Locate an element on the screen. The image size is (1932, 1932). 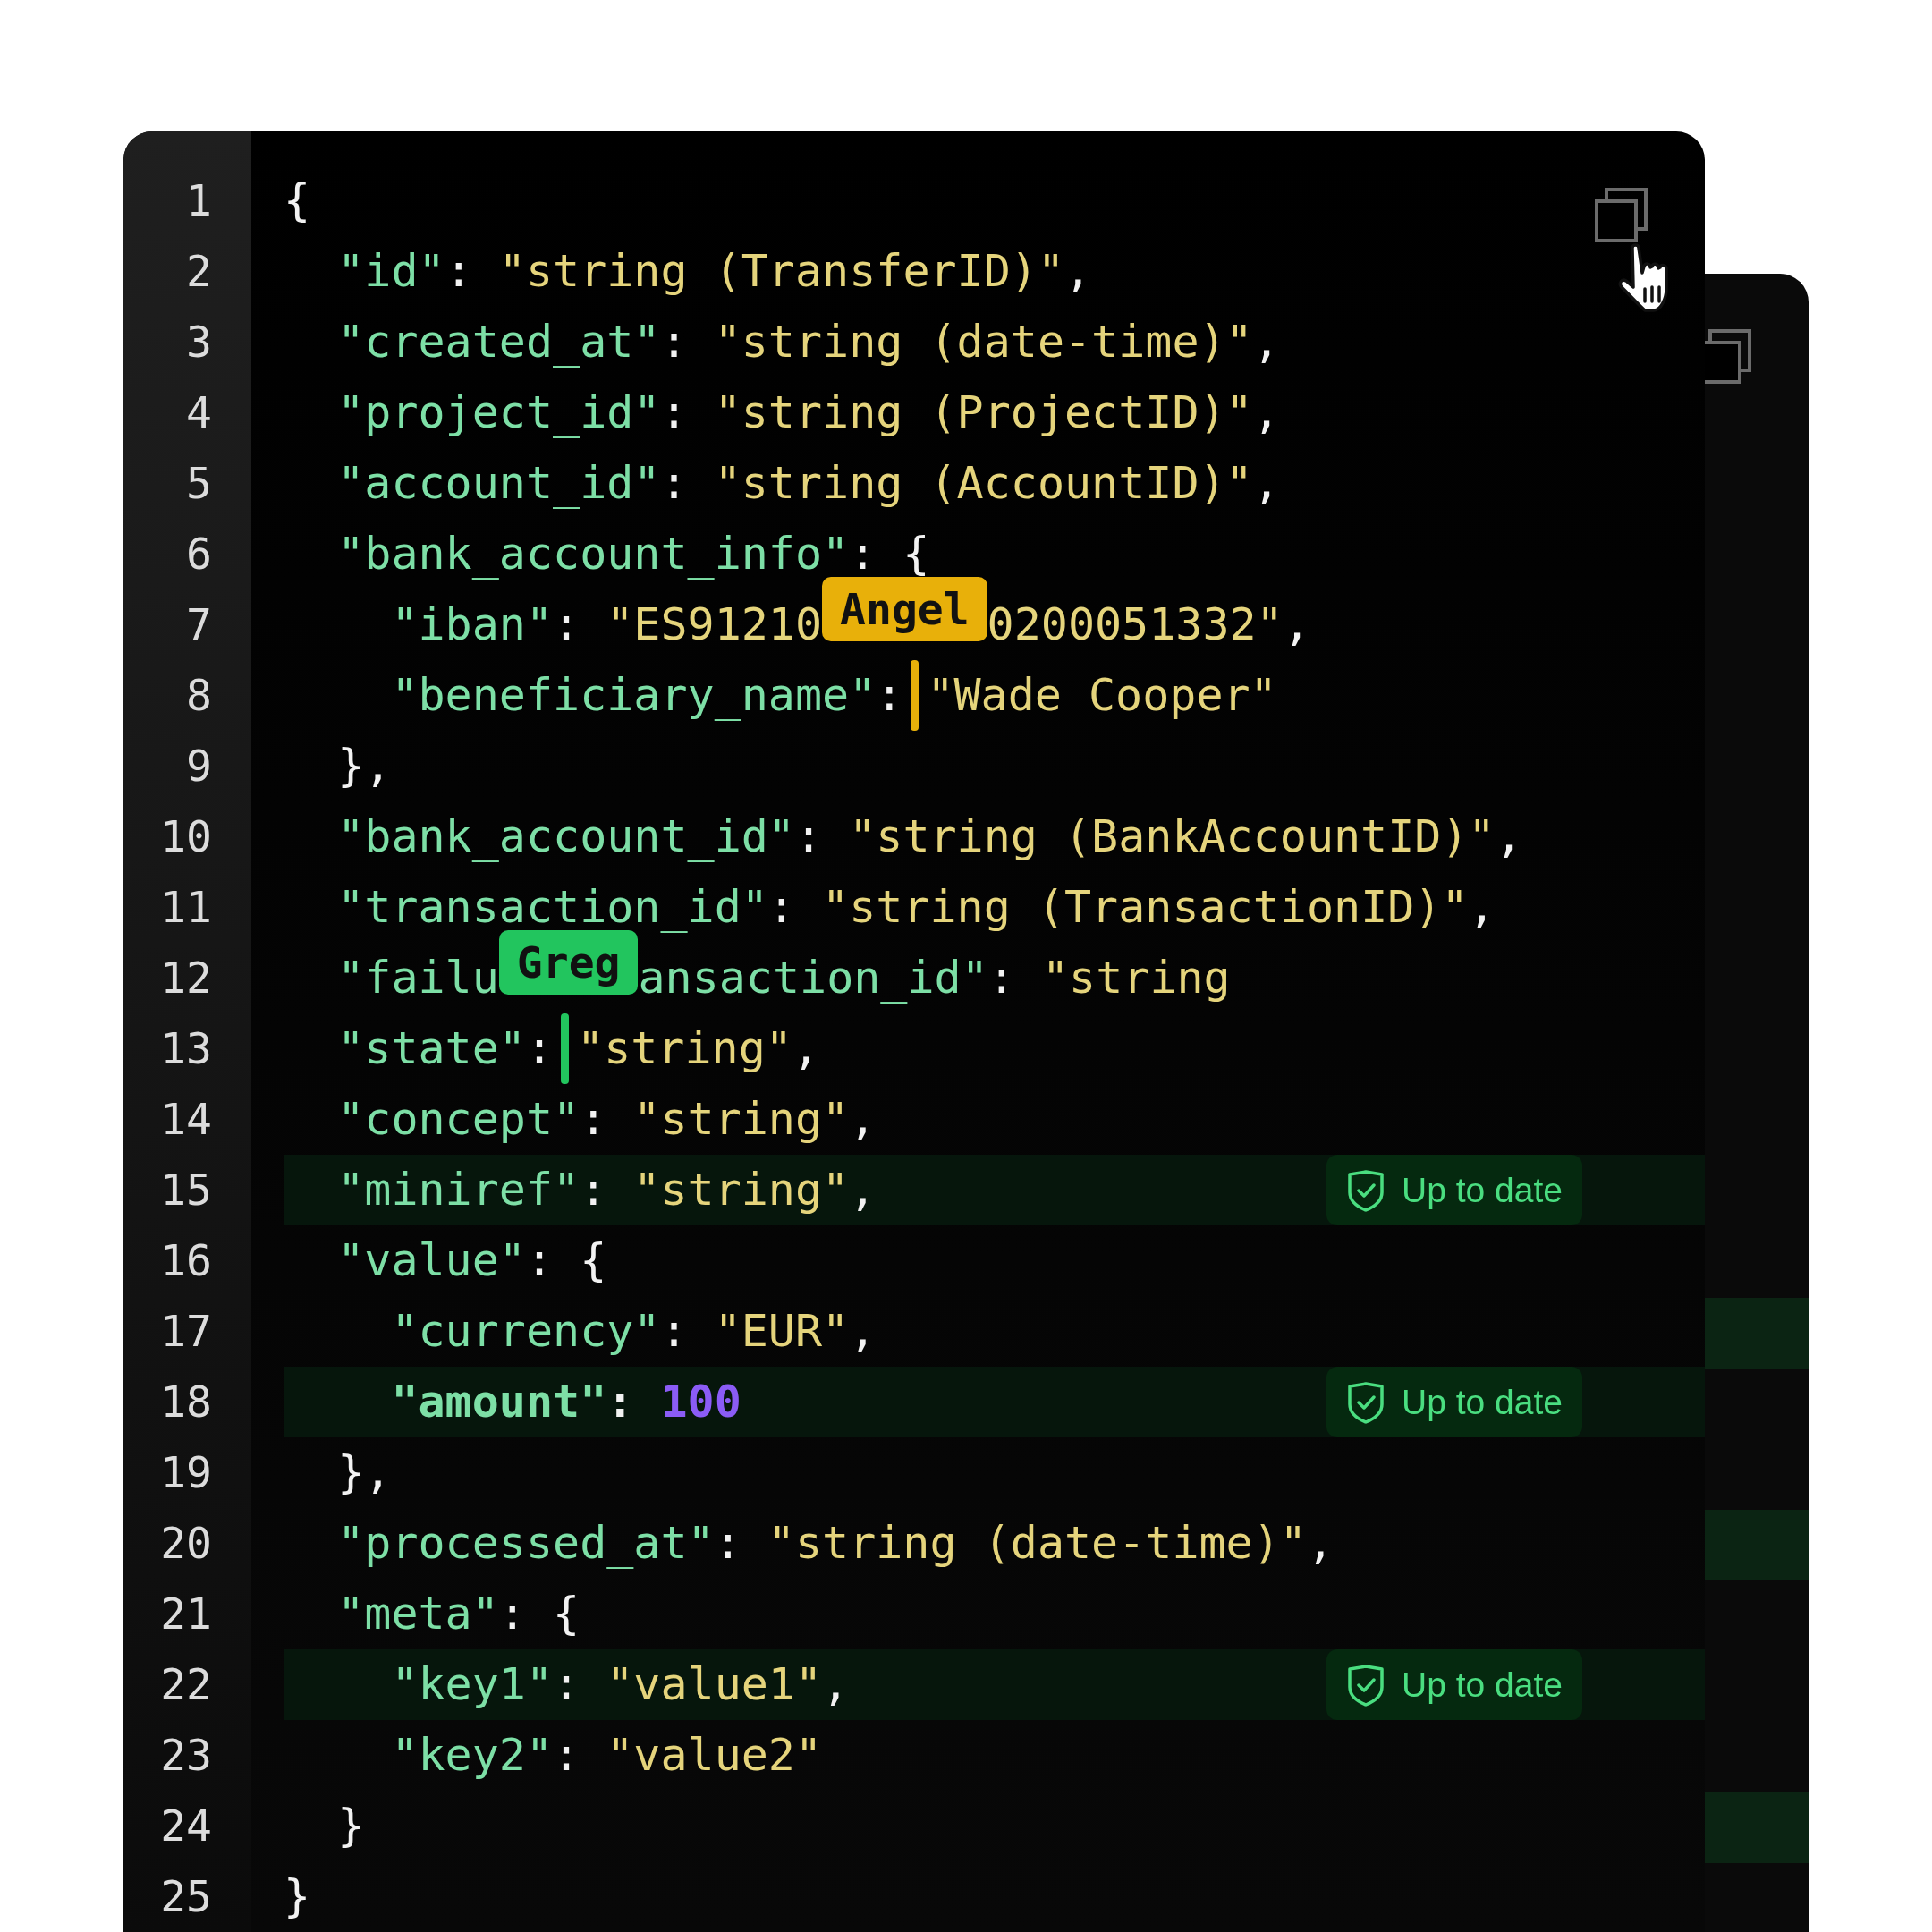
code-text: "project_id": "string (ProjectID)", is located at coordinates (808, 413).